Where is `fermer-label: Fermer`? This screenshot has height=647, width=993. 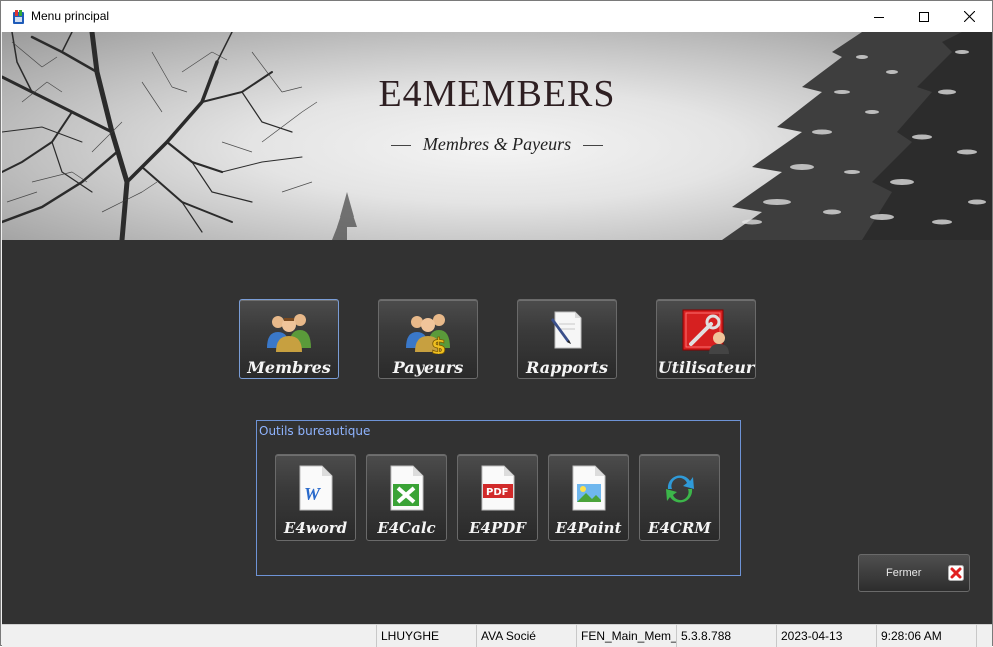
fermer-label: Fermer is located at coordinates (904, 573).